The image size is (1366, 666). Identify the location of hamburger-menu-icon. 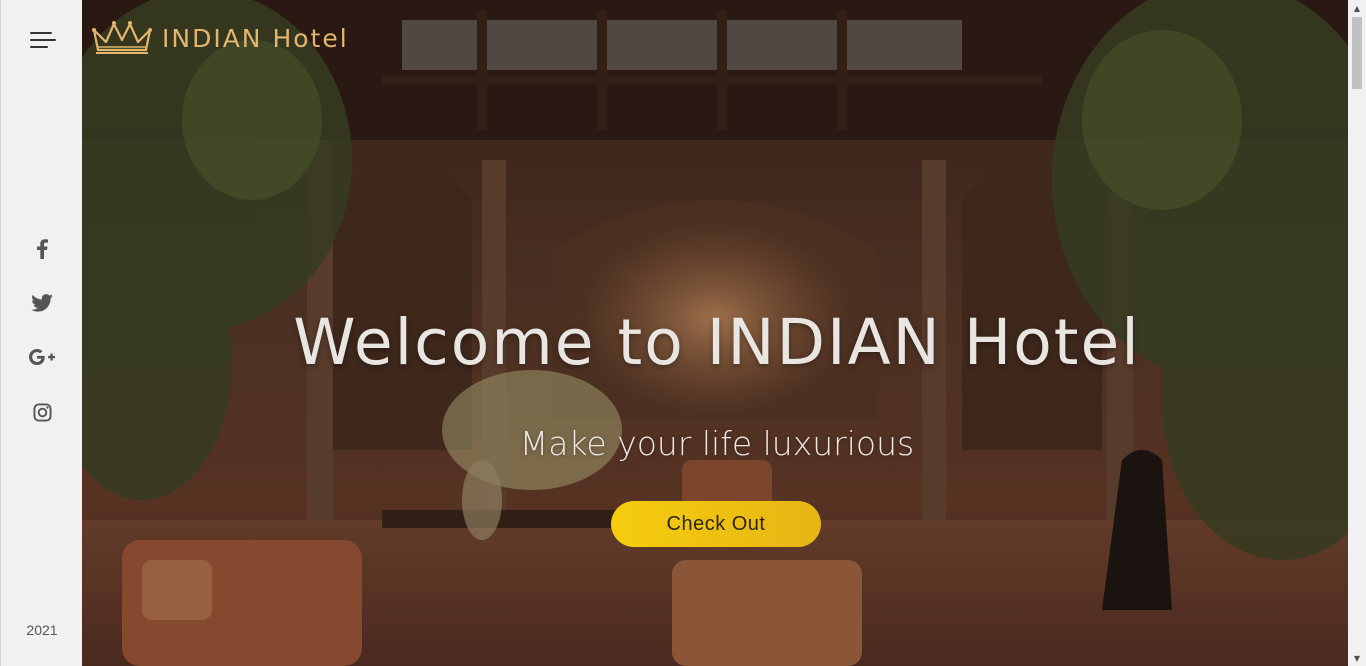
(43, 41).